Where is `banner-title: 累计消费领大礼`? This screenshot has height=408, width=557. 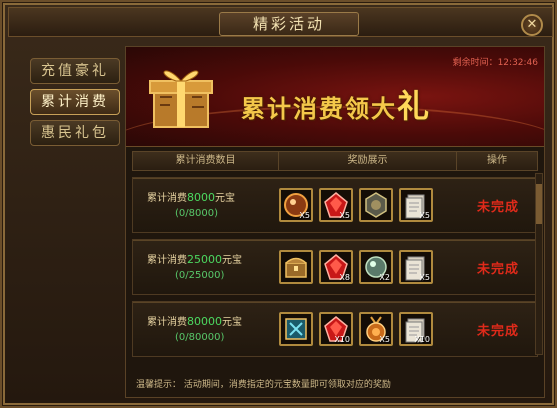 banner-title: 累计消费领大礼 is located at coordinates (336, 104).